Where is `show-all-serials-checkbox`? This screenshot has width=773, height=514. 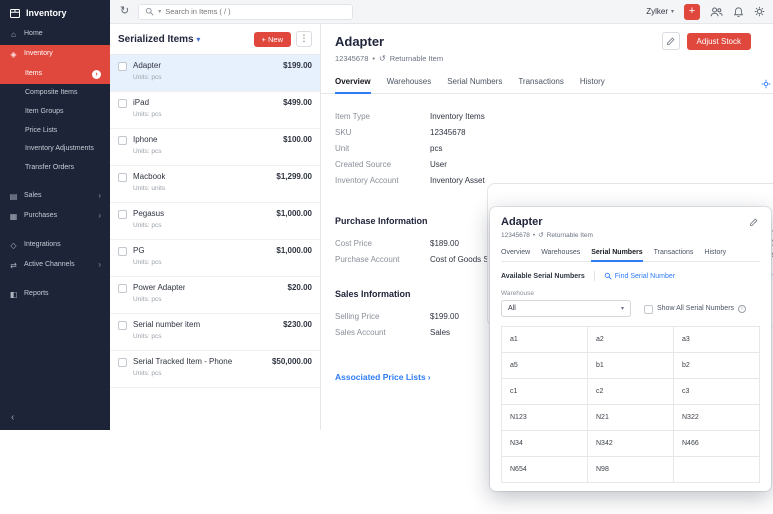
show-all-serials-checkbox is located at coordinates (648, 309).